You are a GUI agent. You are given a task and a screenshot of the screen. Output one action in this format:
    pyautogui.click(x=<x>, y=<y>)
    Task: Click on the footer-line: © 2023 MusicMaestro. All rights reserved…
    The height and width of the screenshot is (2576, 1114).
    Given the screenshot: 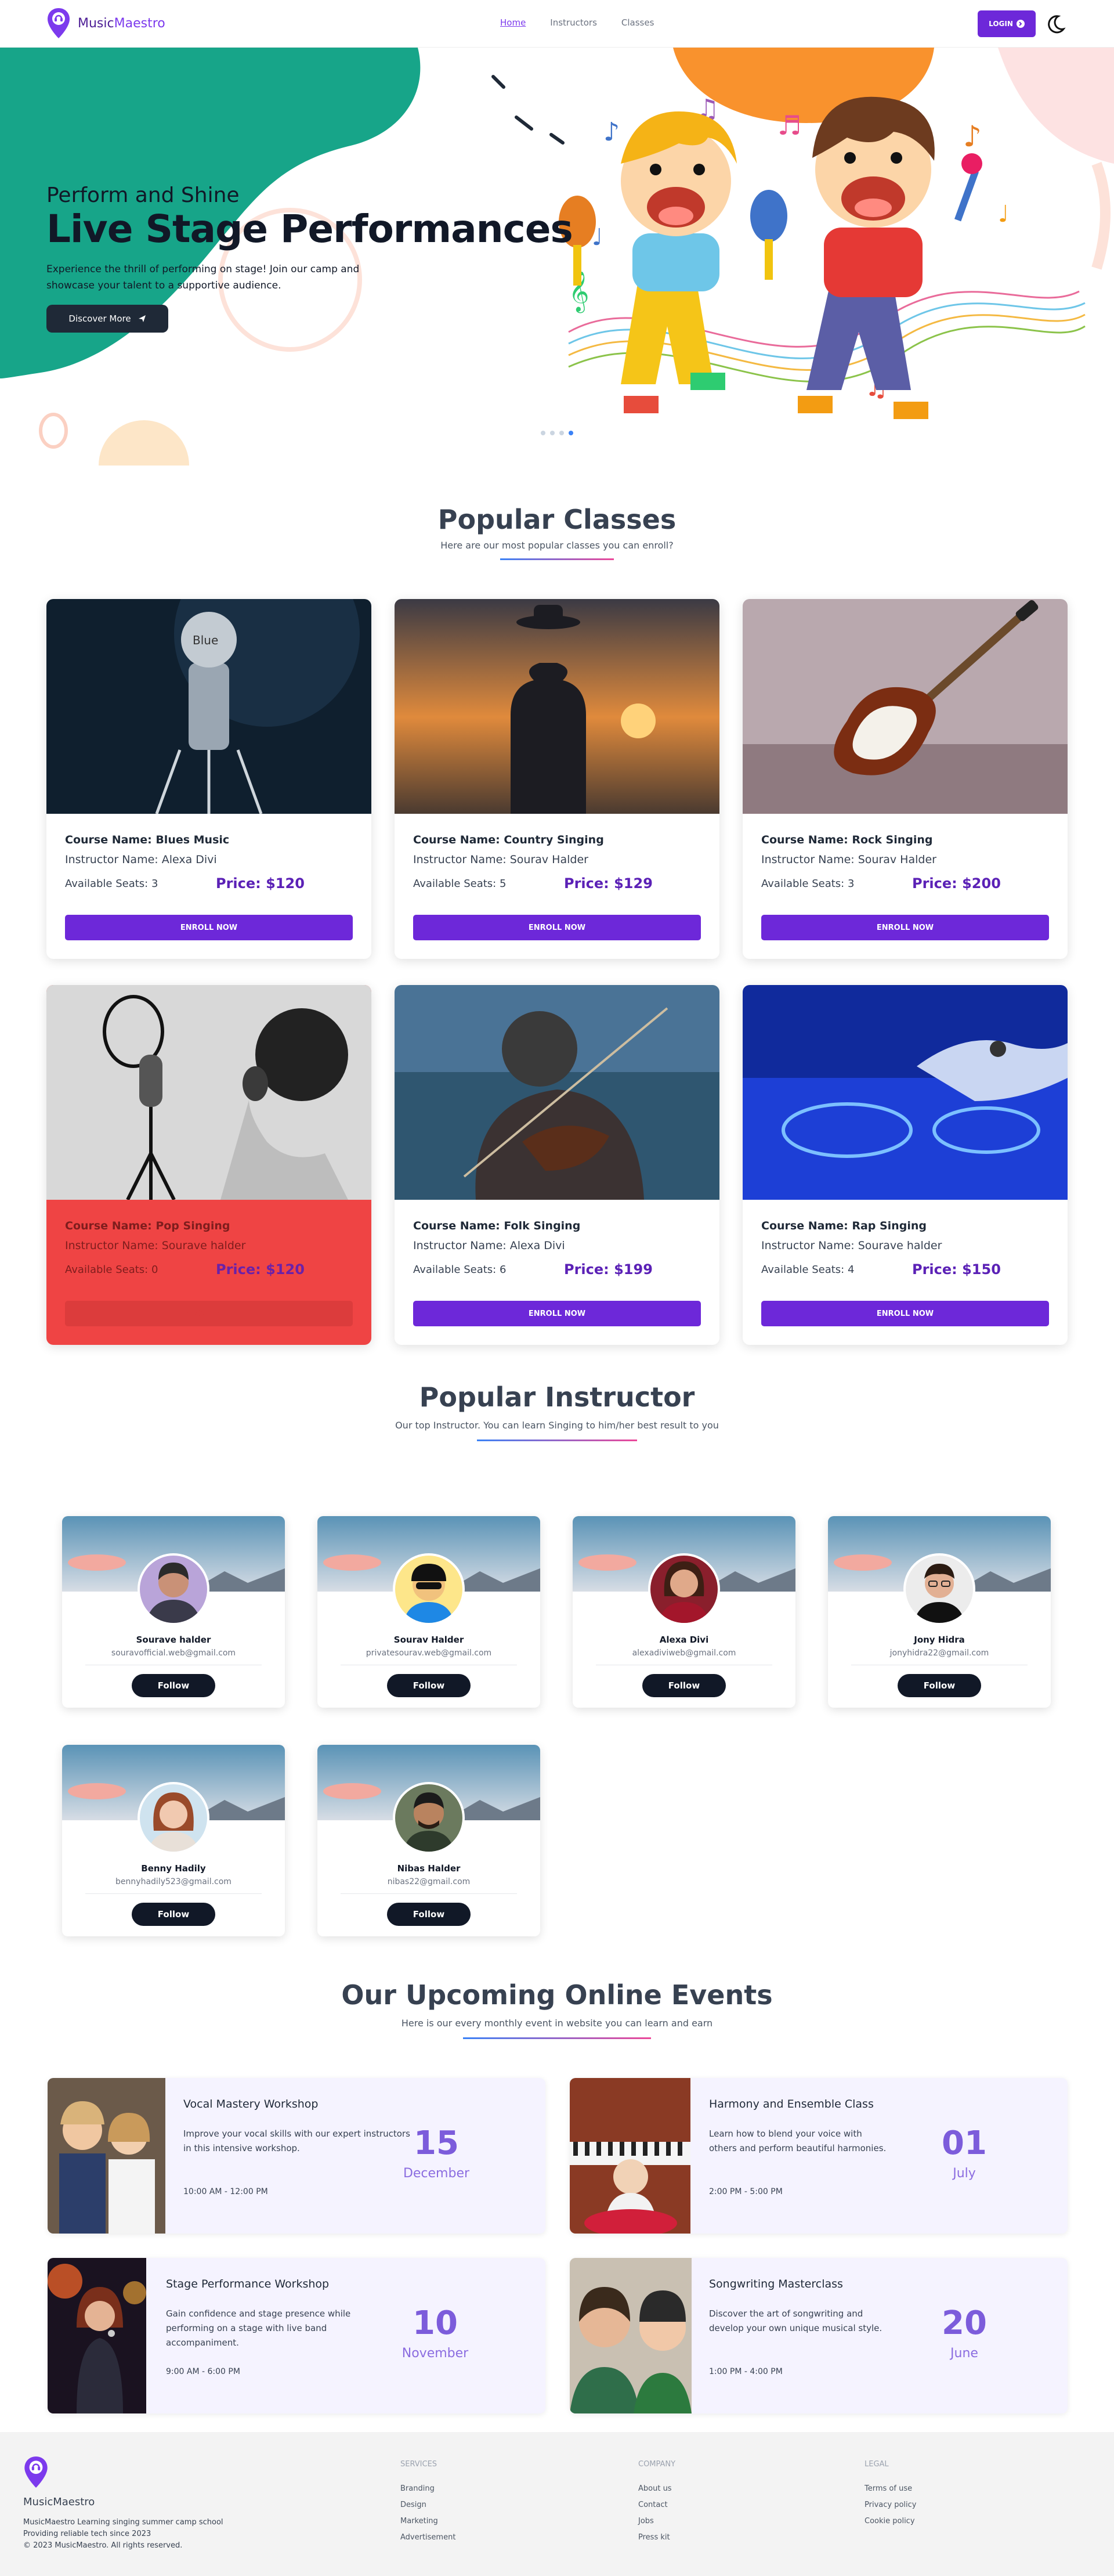 What is the action you would take?
    pyautogui.click(x=103, y=2545)
    